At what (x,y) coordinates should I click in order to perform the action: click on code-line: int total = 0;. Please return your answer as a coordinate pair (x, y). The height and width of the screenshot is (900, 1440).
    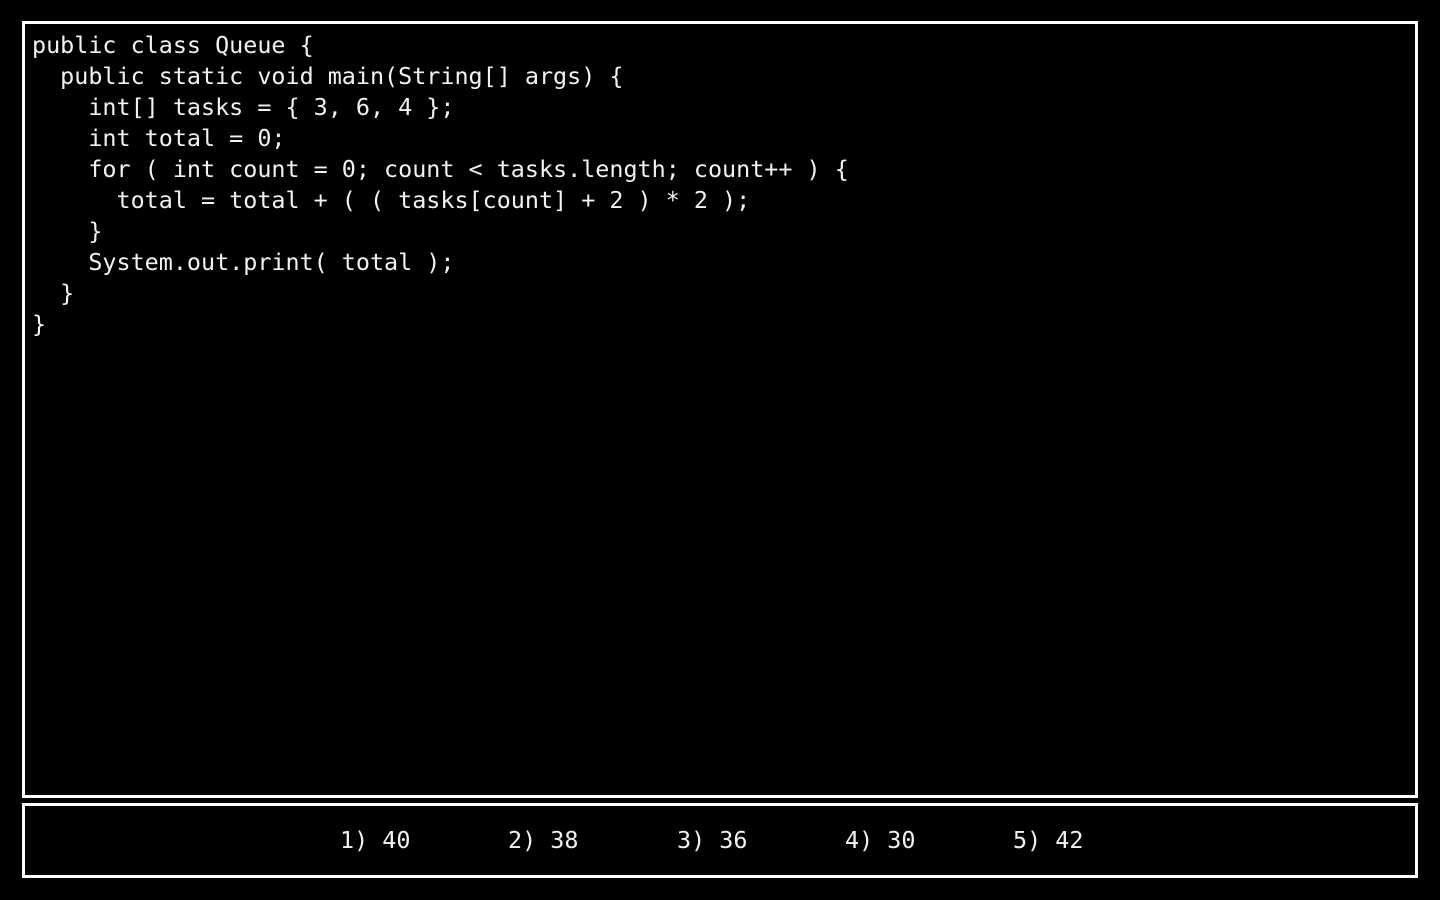
    Looking at the image, I should click on (159, 138).